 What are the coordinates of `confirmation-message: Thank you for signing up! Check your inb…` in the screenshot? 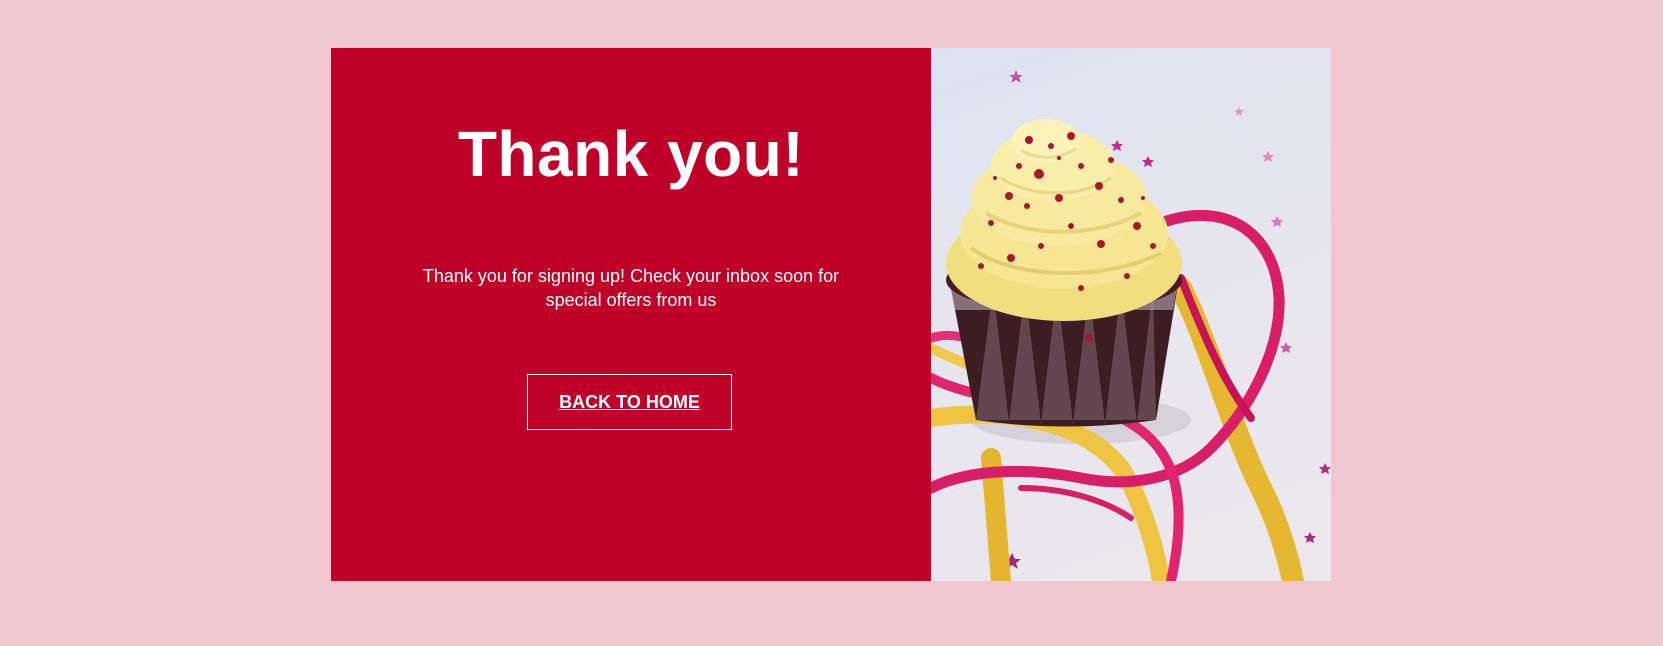 It's located at (631, 288).